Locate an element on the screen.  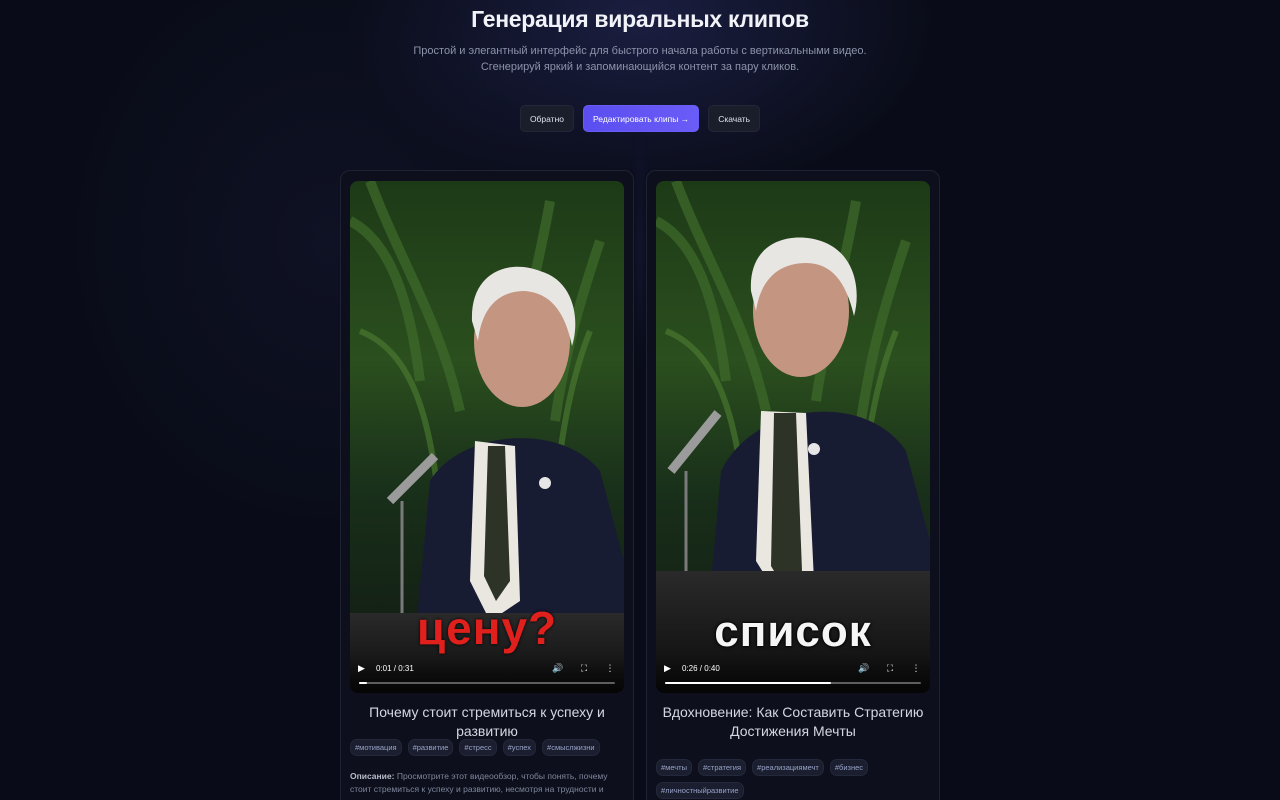
tag: #смыслжизни is located at coordinates (571, 747).